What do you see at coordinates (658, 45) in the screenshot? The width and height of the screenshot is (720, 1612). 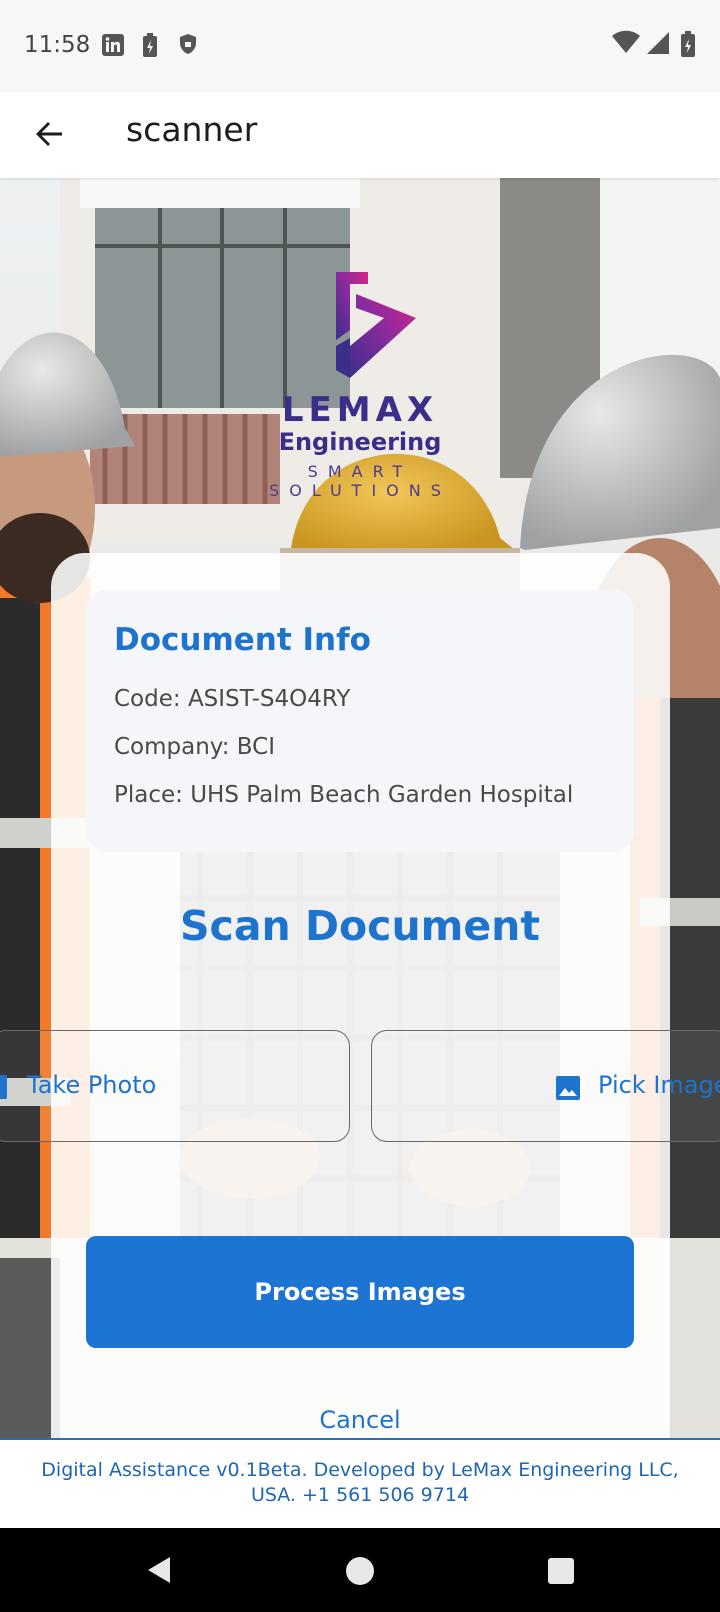 I see `signal-icon` at bounding box center [658, 45].